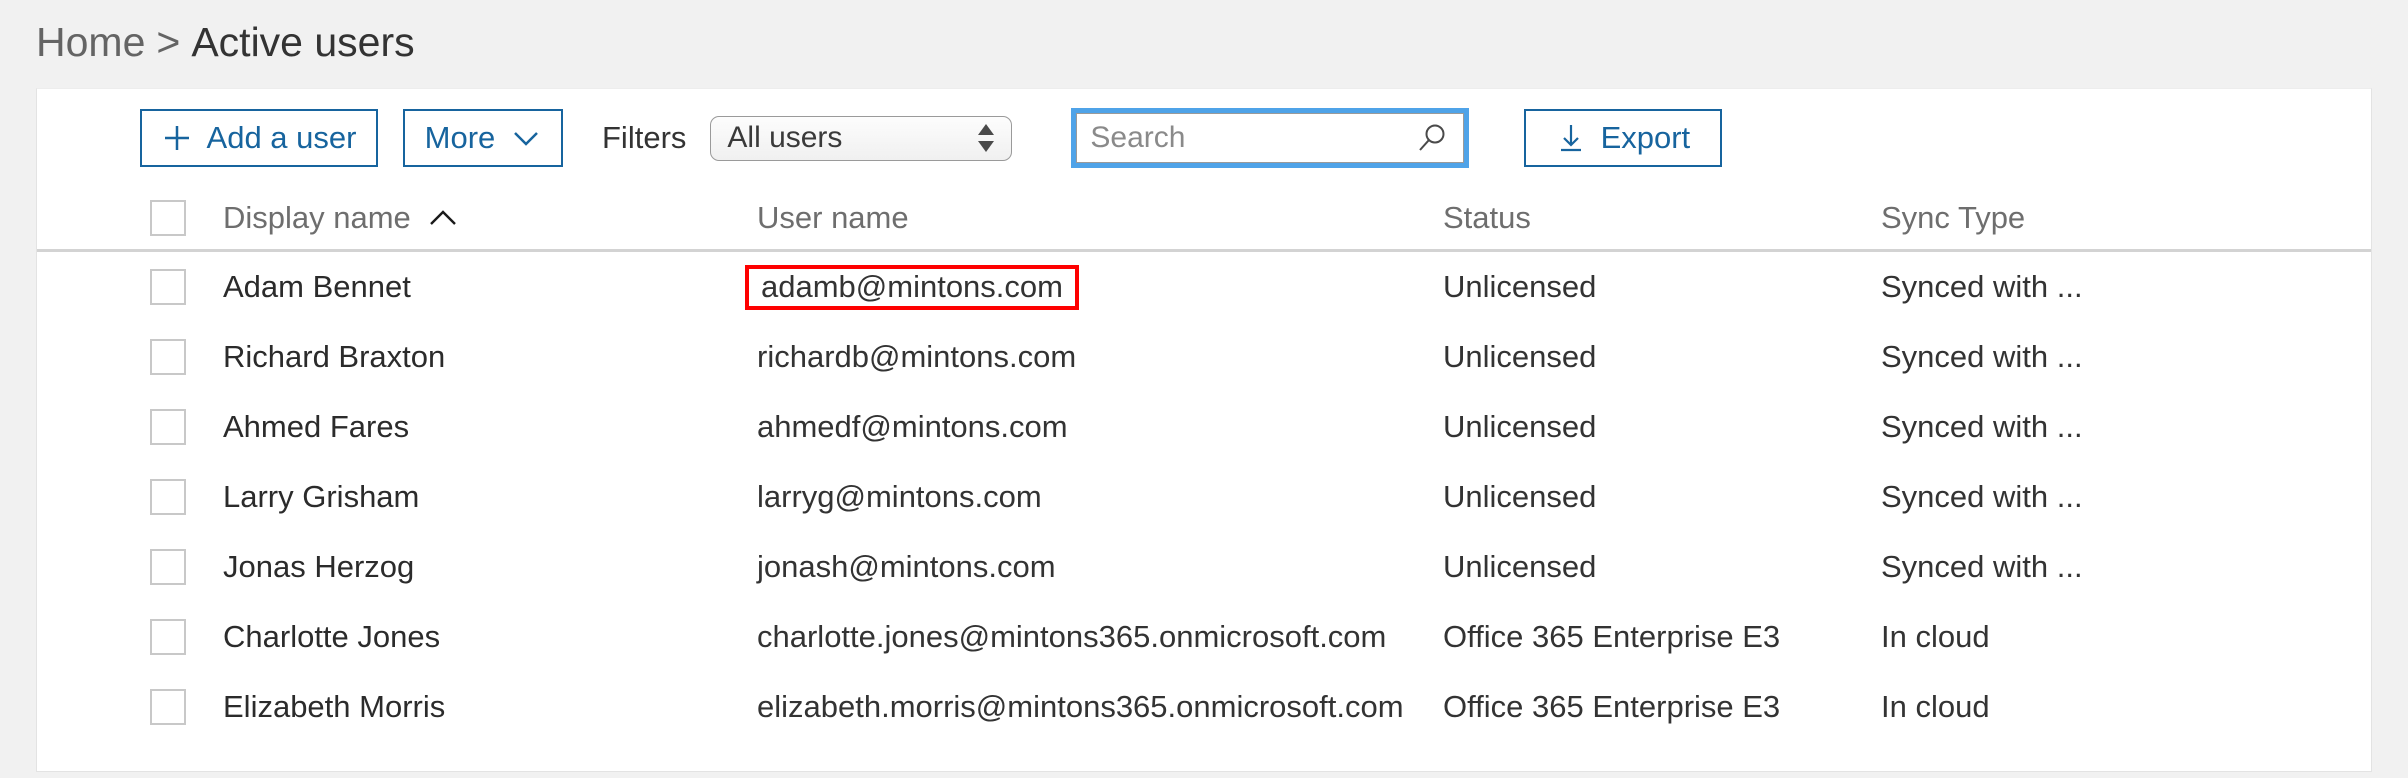 Image resolution: width=2408 pixels, height=778 pixels. I want to click on search-box: Search, so click(1270, 138).